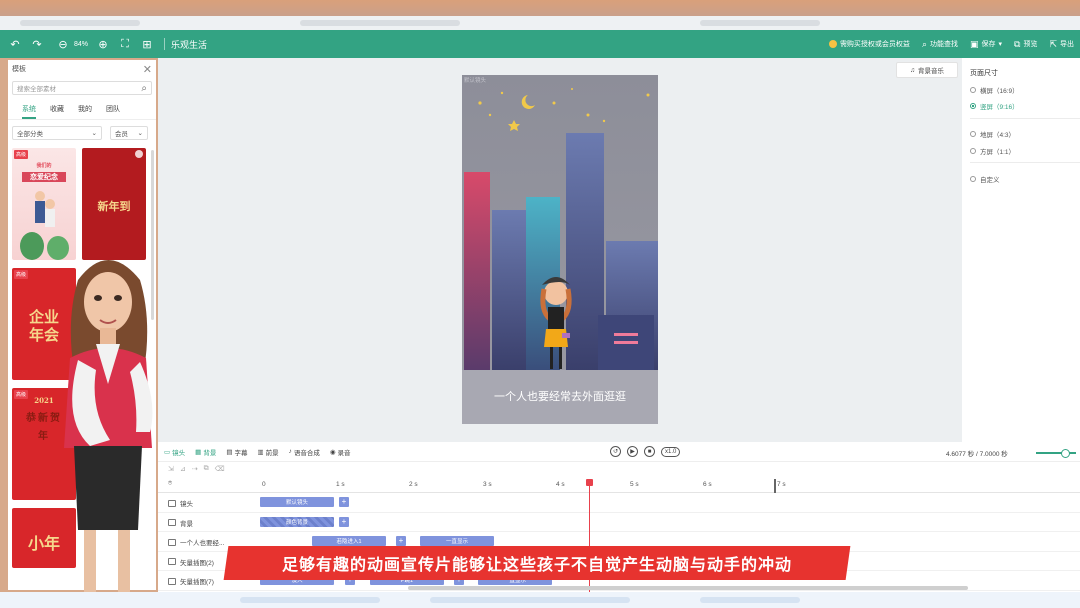  Describe the element at coordinates (297, 502) in the screenshot. I see `track-clip: 默认镜头` at that location.